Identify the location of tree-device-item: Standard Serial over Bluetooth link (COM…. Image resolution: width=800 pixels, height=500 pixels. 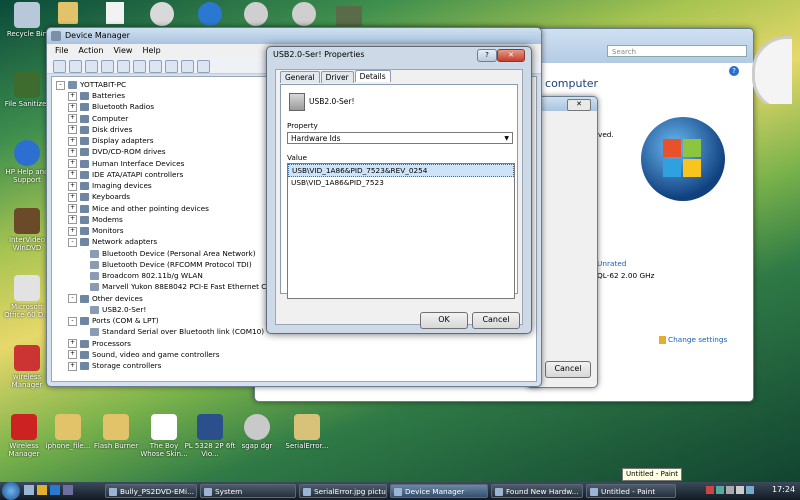
(177, 331).